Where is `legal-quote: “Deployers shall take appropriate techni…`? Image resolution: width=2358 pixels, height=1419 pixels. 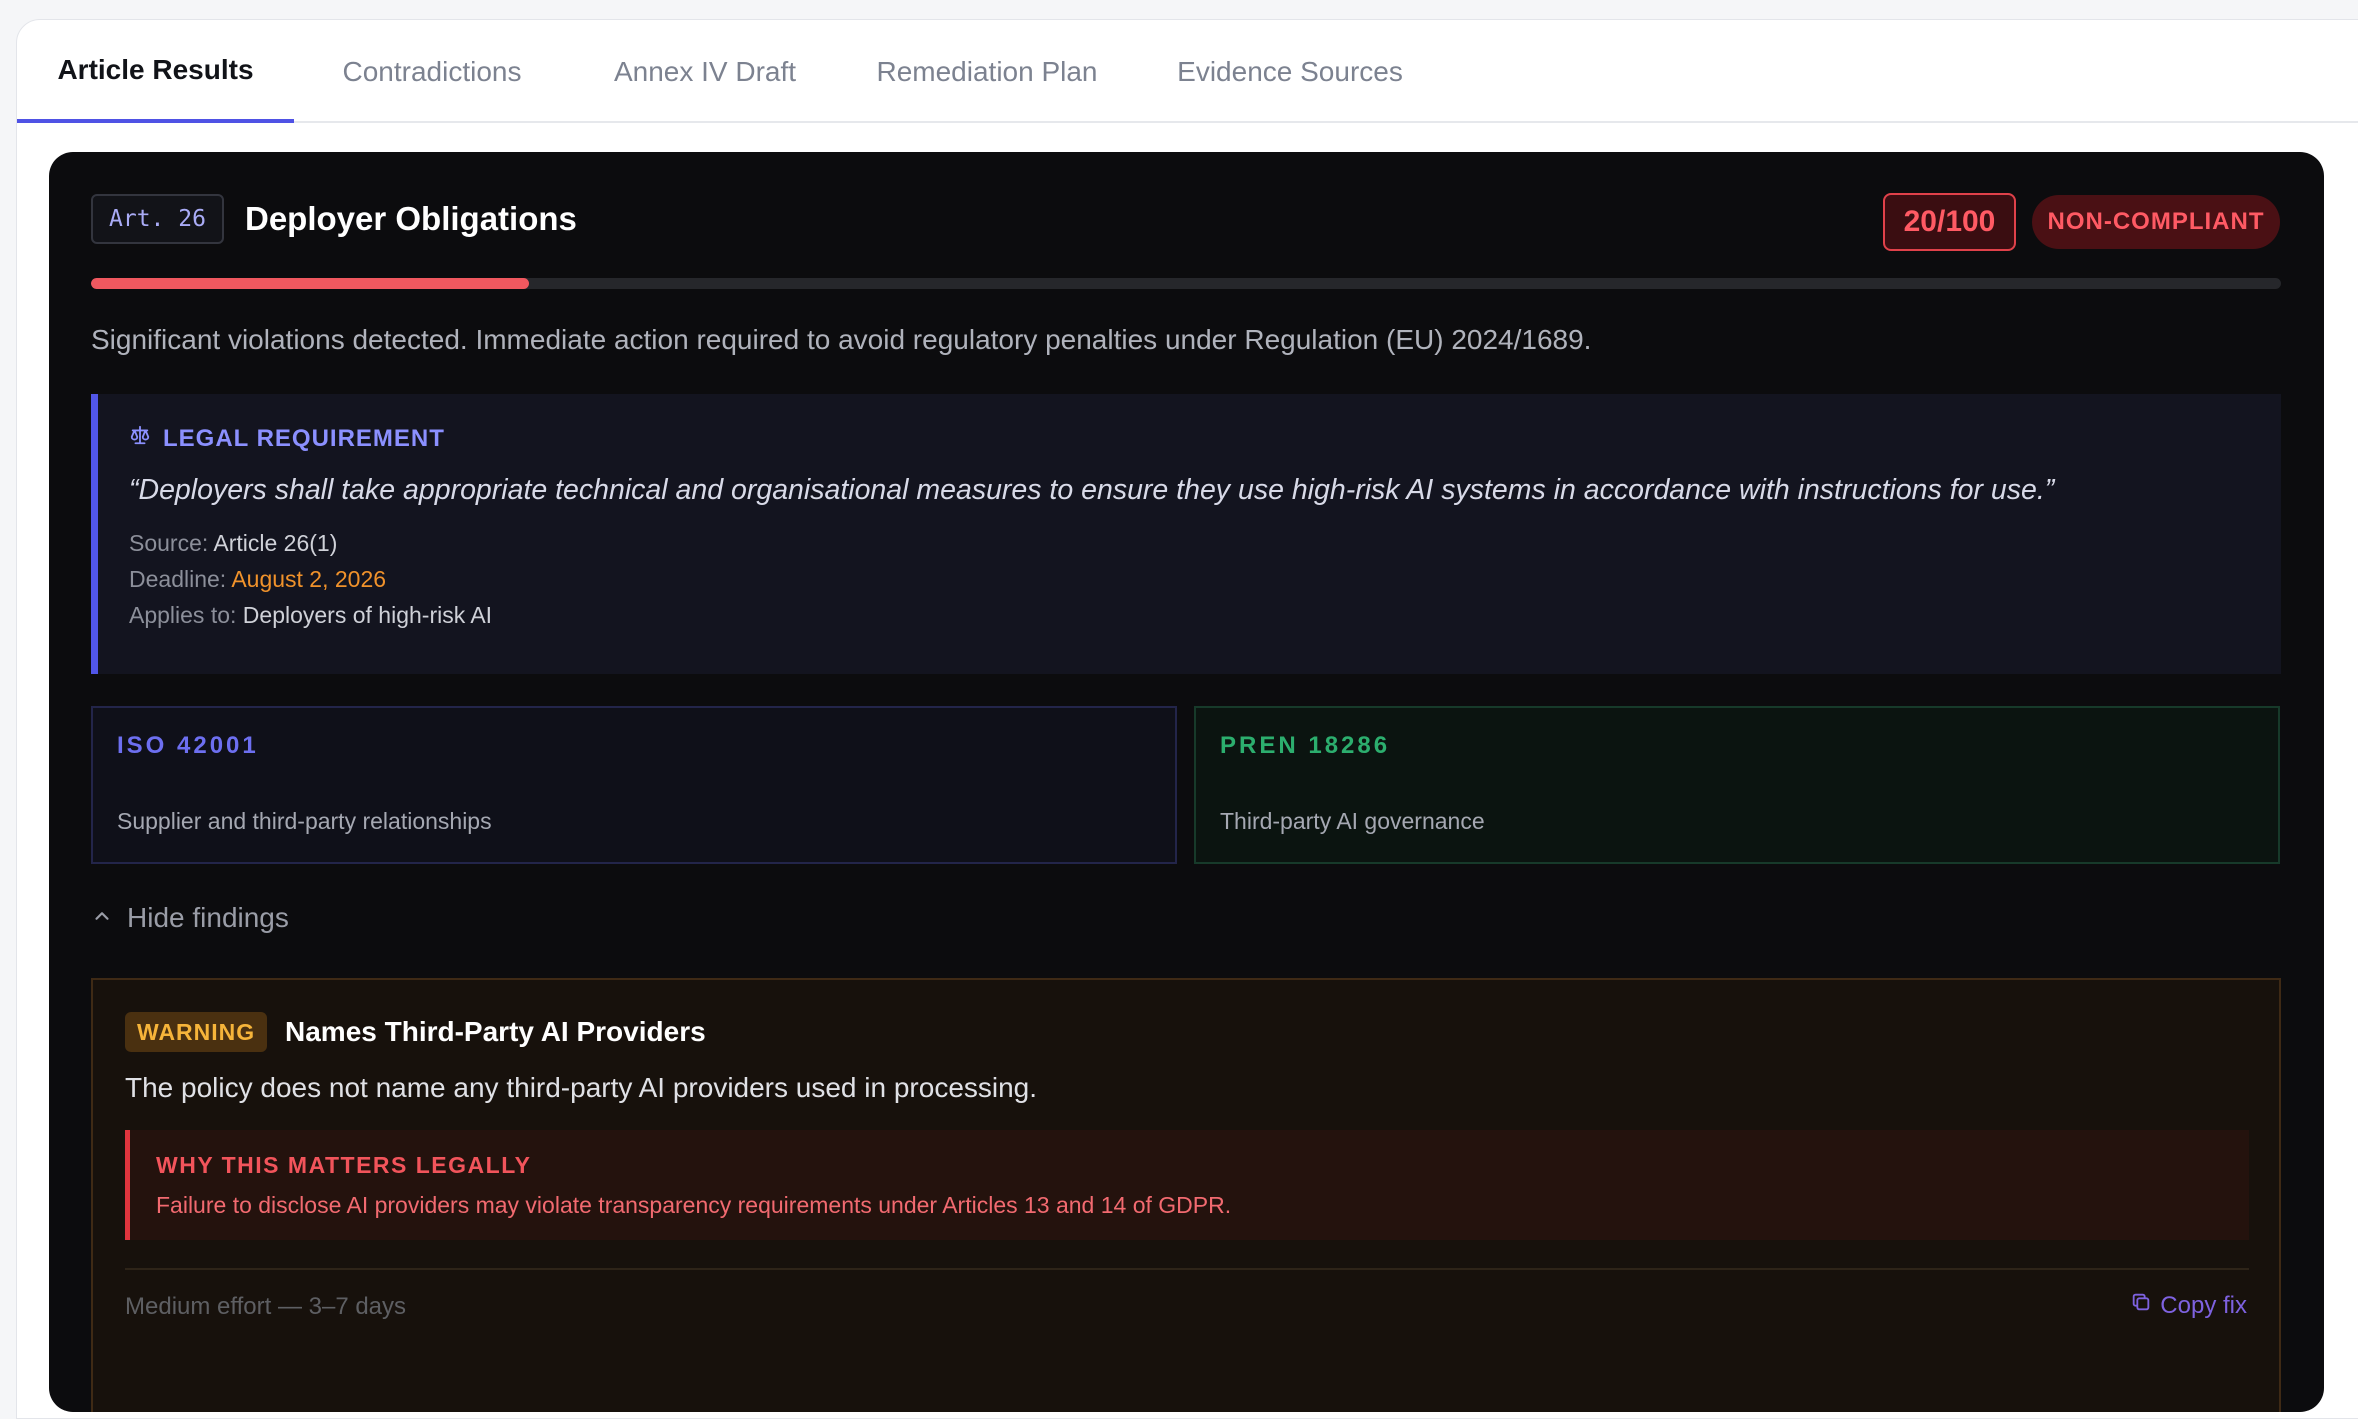
legal-quote: “Deployers shall take appropriate techni… is located at coordinates (1092, 490).